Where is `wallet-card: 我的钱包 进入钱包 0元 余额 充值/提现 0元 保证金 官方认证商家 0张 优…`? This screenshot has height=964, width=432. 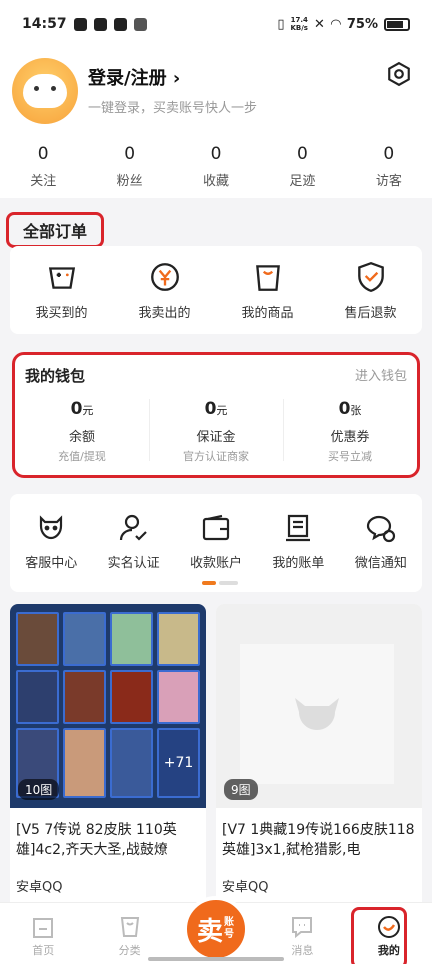
wallet-card: 我的钱包 进入钱包 0元 余额 充值/提现 0元 保证金 官方认证商家 0张 优… is located at coordinates (216, 415).